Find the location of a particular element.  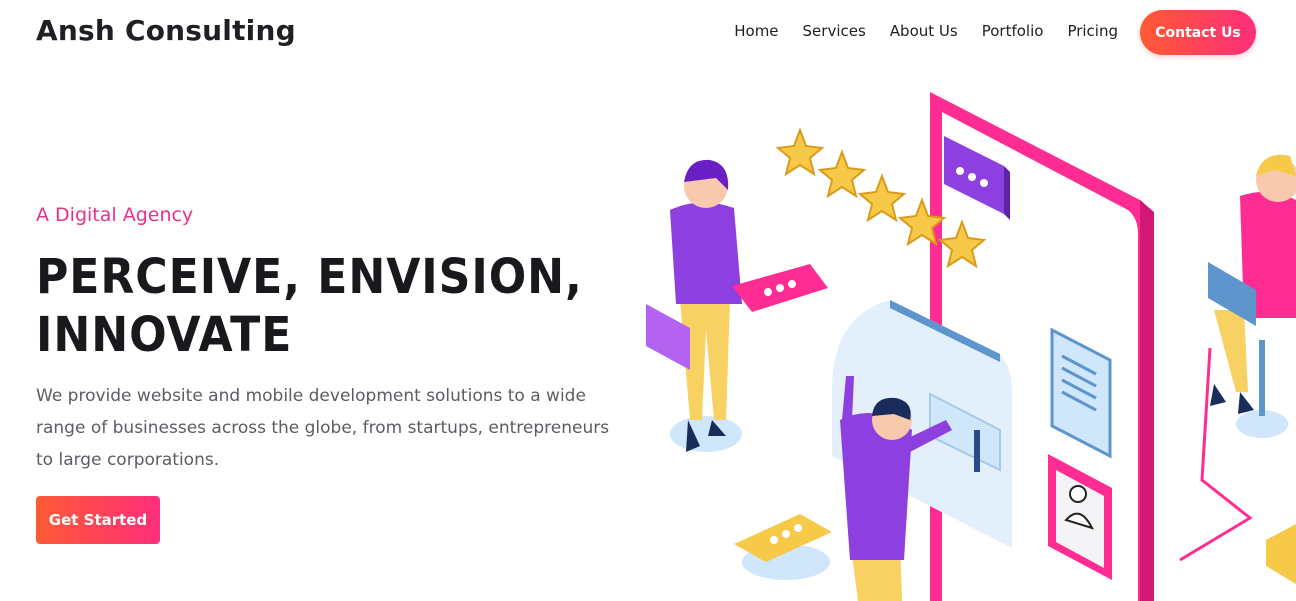

nav-link-home: Home is located at coordinates (756, 31).